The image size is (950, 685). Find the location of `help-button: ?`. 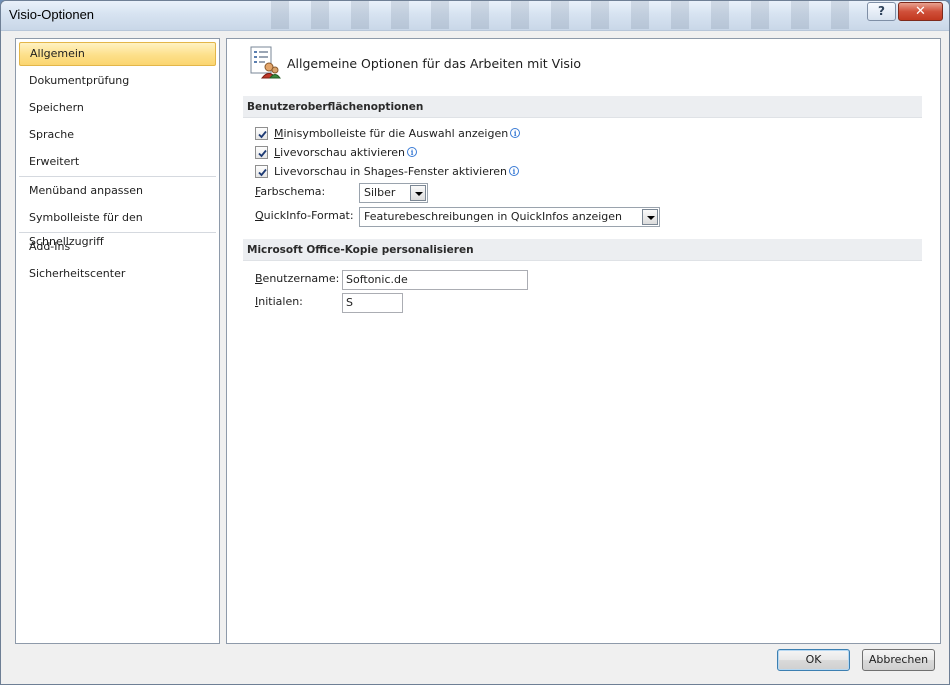

help-button: ? is located at coordinates (881, 11).